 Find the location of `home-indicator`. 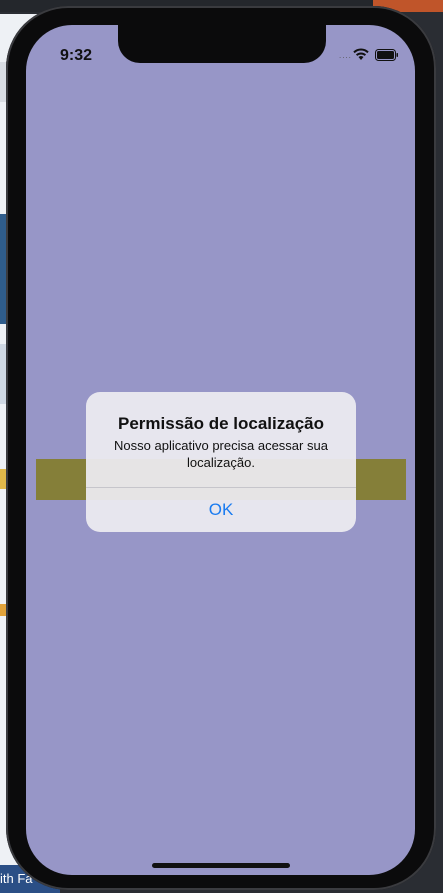

home-indicator is located at coordinates (221, 865).